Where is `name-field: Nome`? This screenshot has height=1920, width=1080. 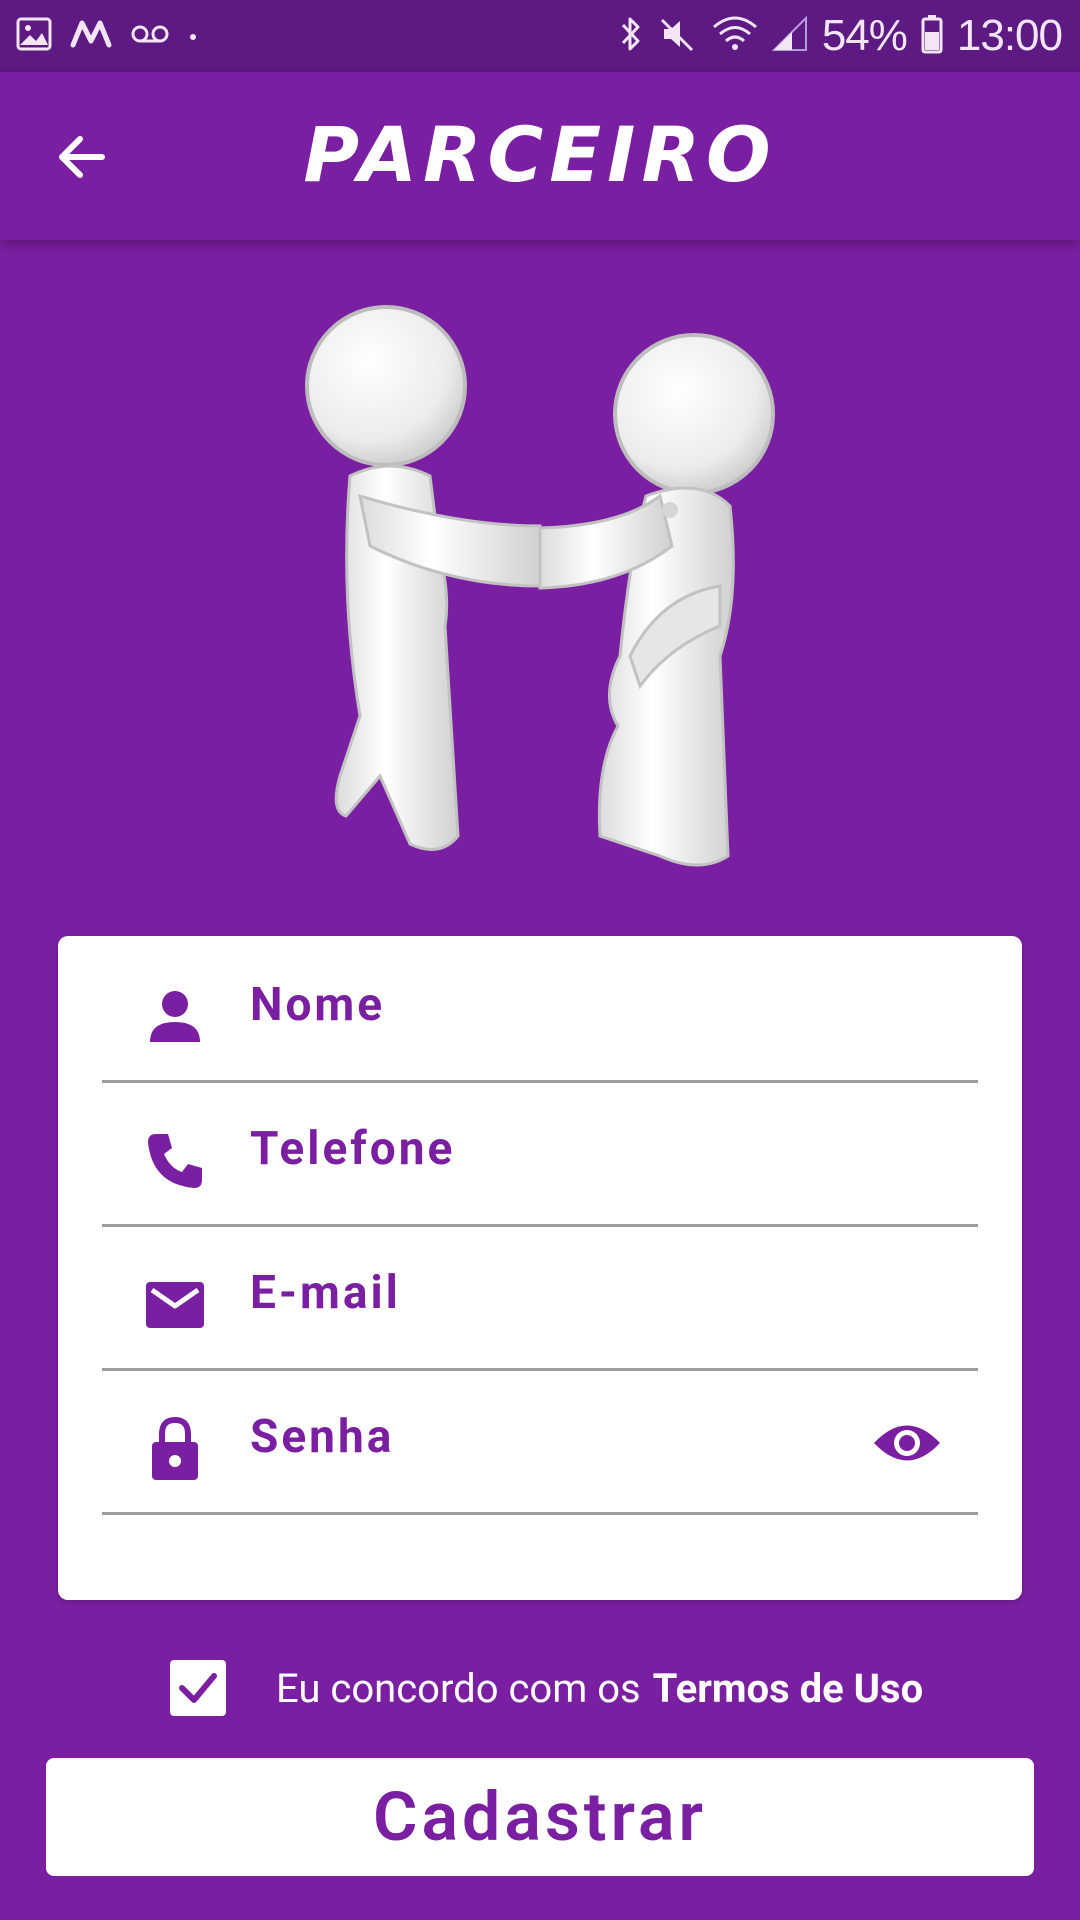 name-field: Nome is located at coordinates (540, 1009).